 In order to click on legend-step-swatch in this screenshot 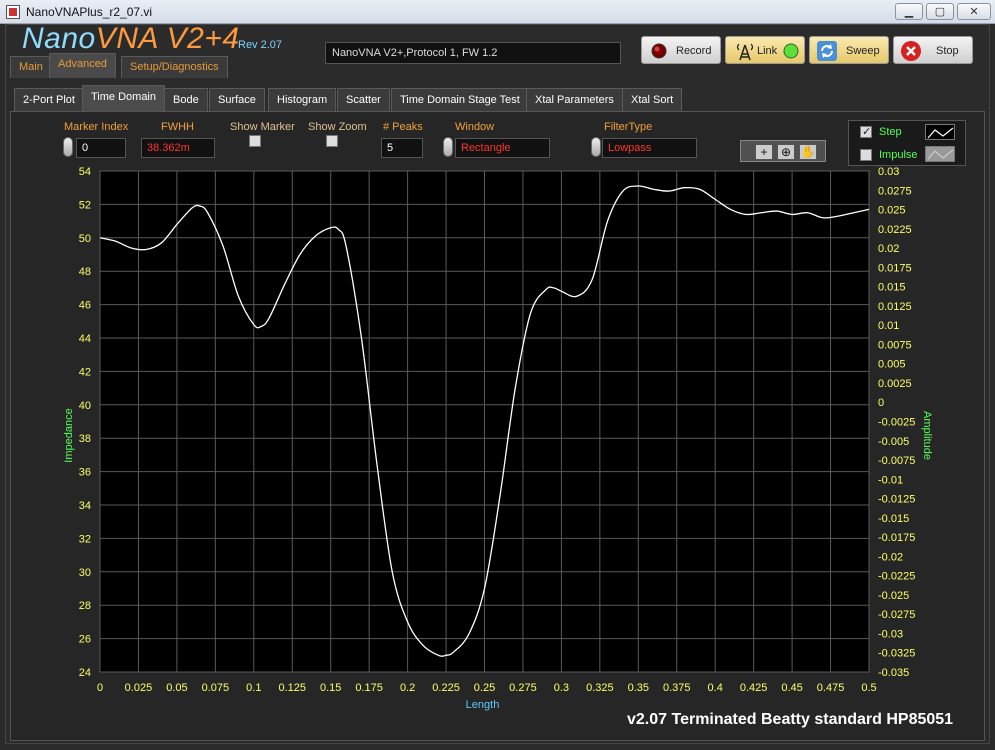, I will do `click(940, 132)`.